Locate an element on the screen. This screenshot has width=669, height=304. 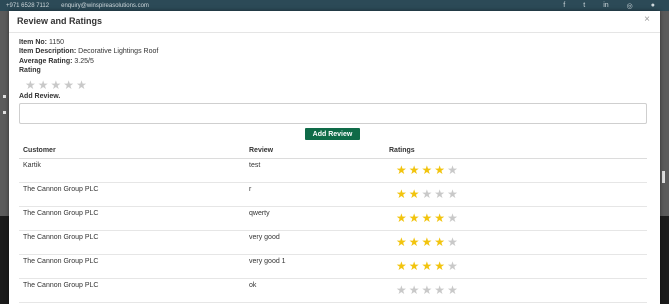
modal-title: Review and Ratings is located at coordinates (60, 21).